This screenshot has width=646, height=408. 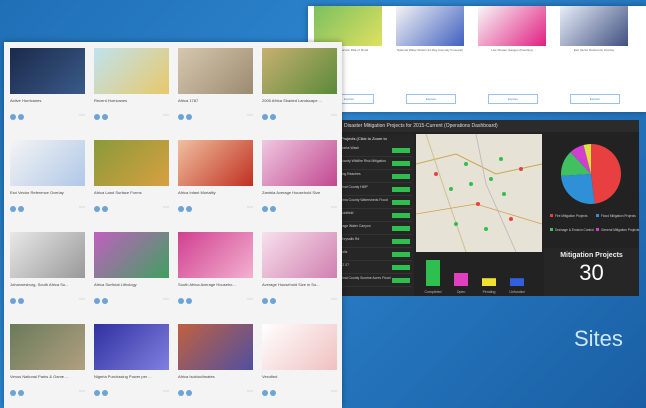 I want to click on bar-pending, so click(x=489, y=282).